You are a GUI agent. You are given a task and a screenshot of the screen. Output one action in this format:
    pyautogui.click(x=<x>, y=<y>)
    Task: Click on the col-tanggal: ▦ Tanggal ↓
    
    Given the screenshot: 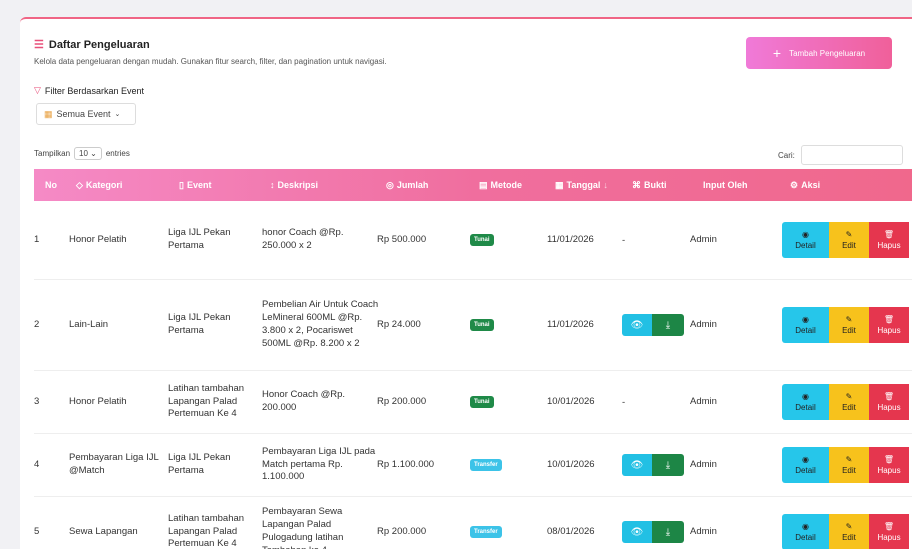 What is the action you would take?
    pyautogui.click(x=581, y=185)
    